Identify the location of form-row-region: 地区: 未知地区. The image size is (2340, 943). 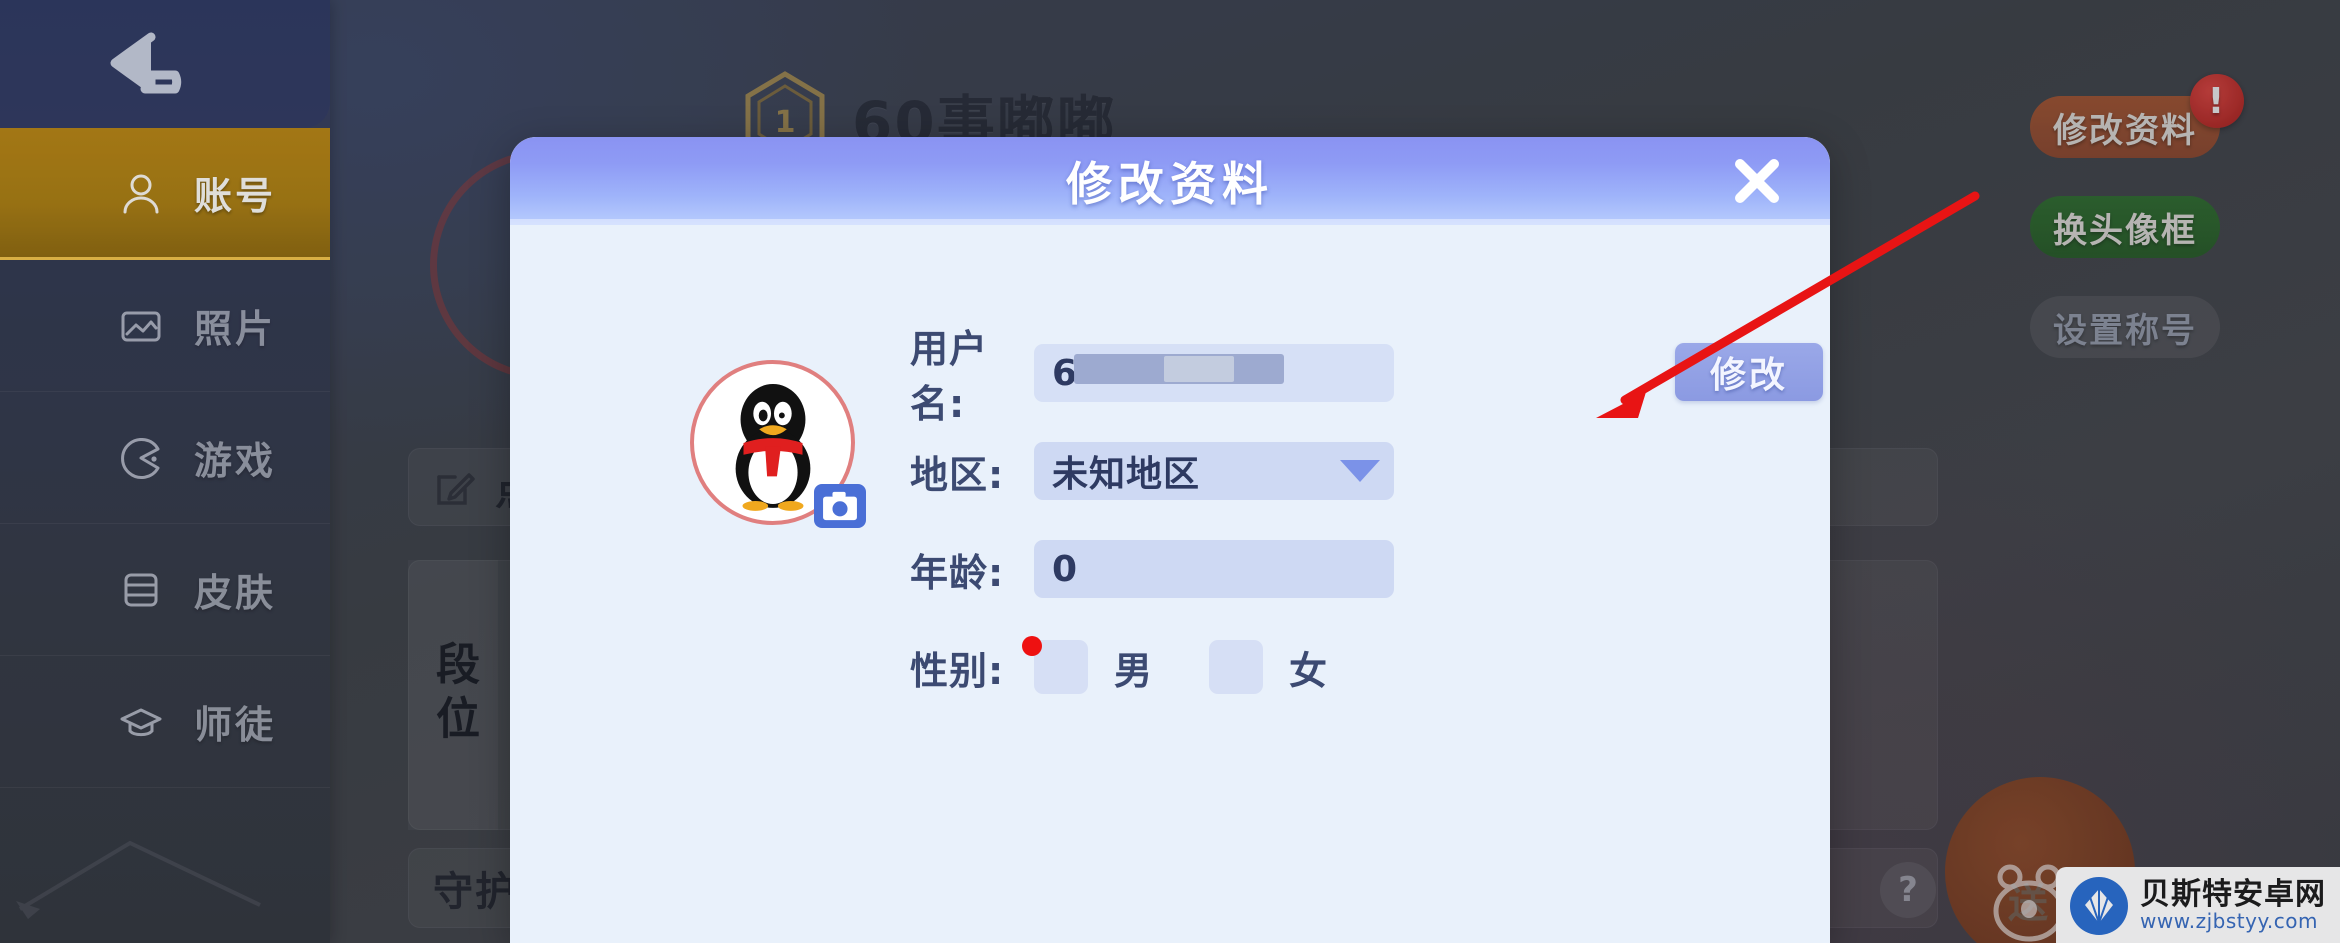
(1290, 471).